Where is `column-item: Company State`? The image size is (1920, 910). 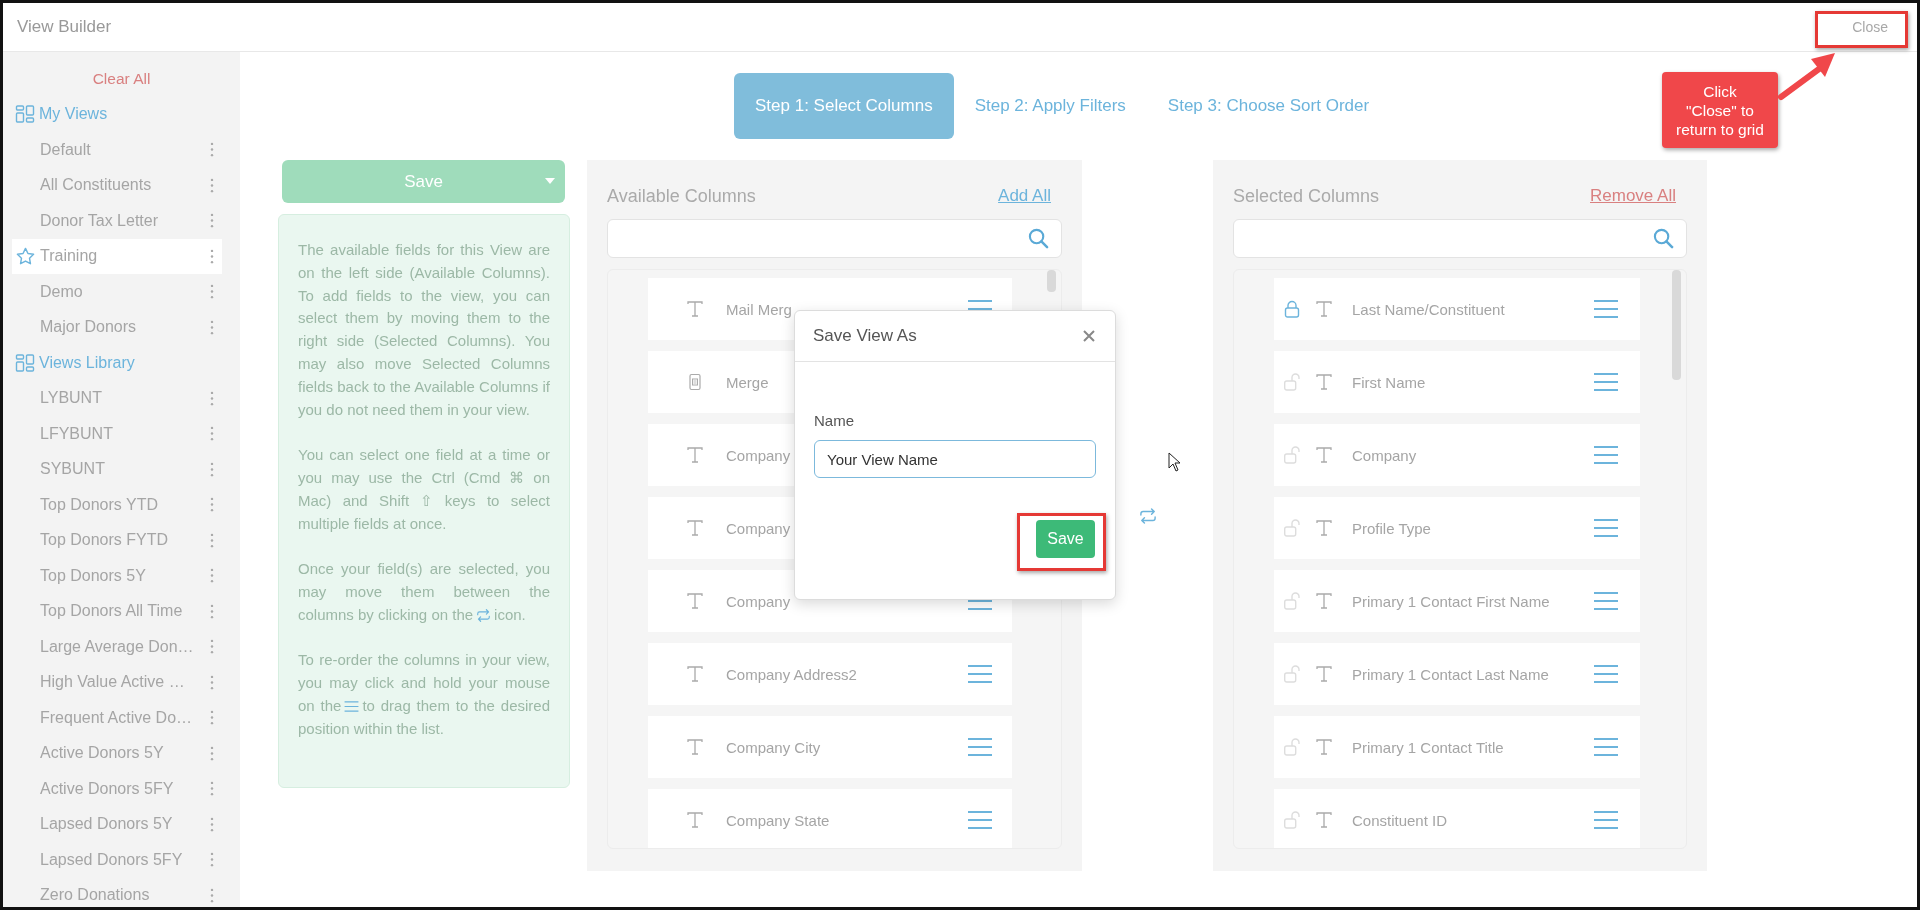 column-item: Company State is located at coordinates (830, 818).